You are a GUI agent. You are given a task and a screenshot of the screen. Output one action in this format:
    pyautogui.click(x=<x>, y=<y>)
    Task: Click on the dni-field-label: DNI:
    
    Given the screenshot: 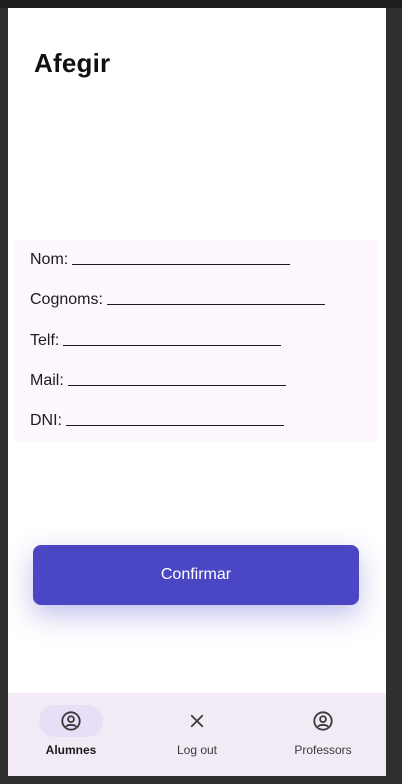 What is the action you would take?
    pyautogui.click(x=46, y=420)
    